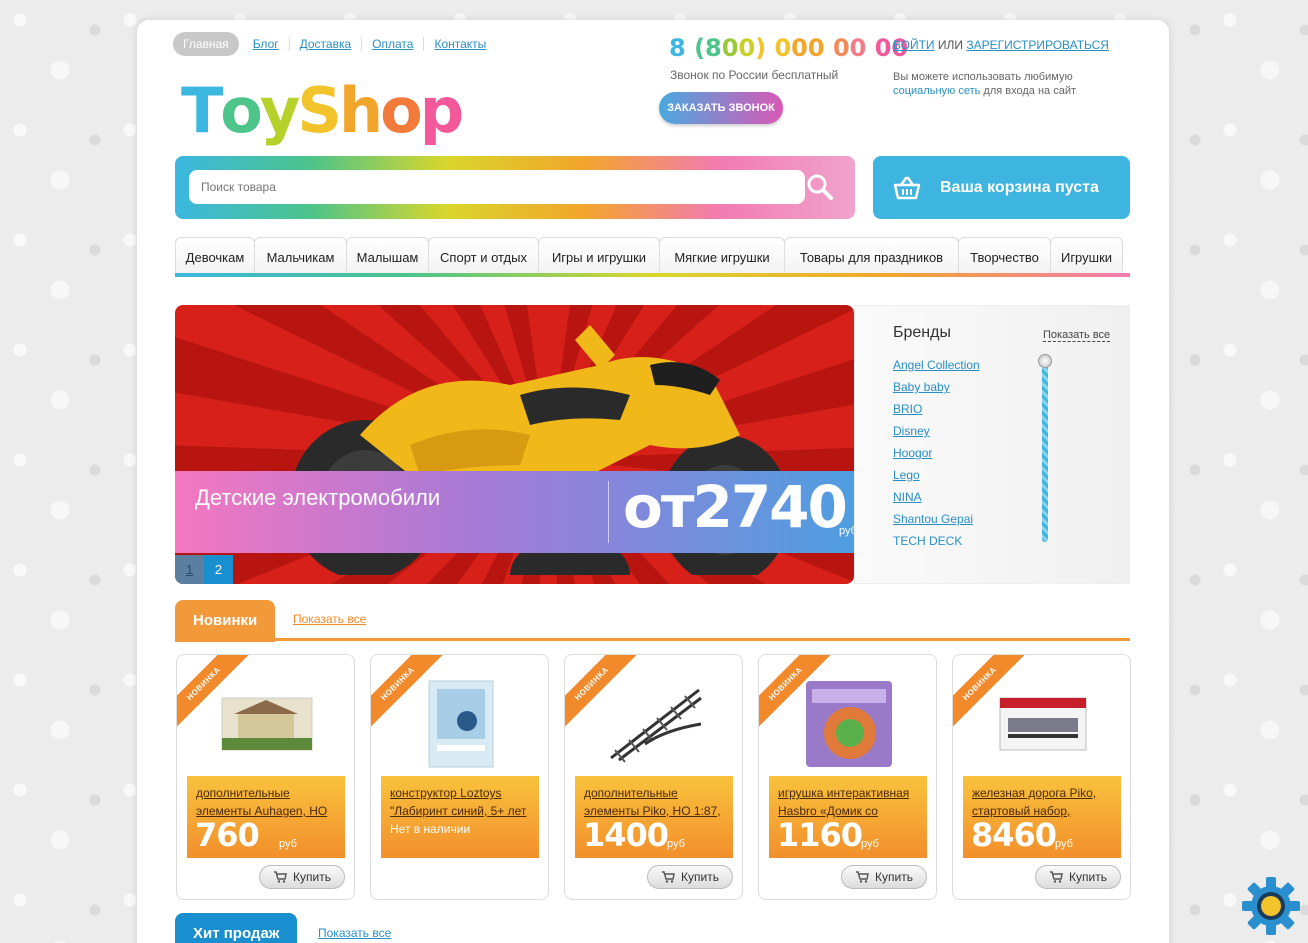 Image resolution: width=1308 pixels, height=943 pixels. Describe the element at coordinates (227, 835) in the screenshot. I see `product-price: 760` at that location.